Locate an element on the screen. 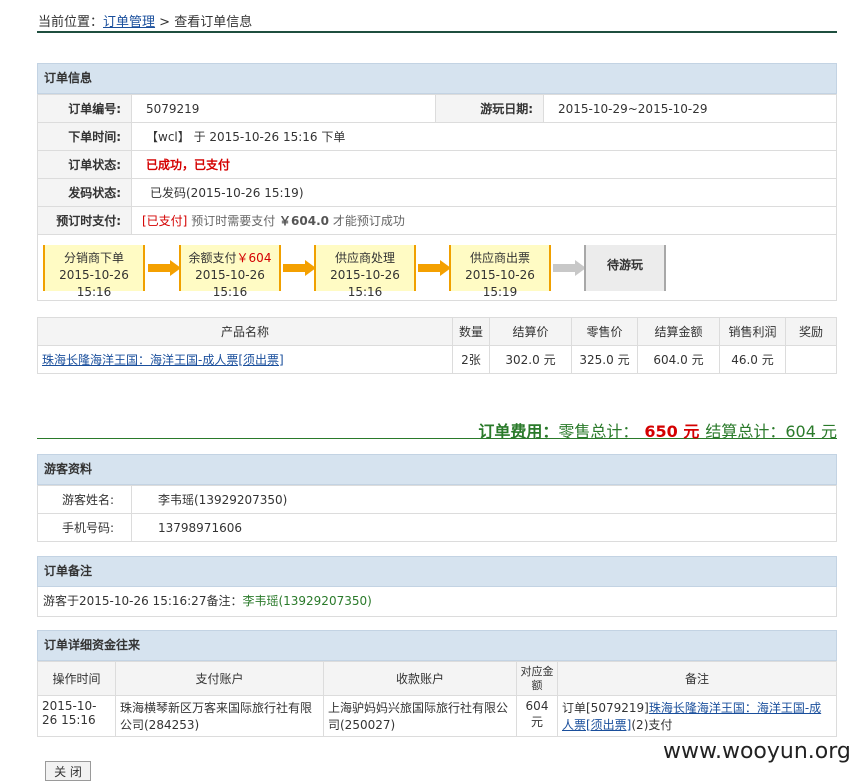  flow-step-1-title: 分销商下单 is located at coordinates (93, 258).